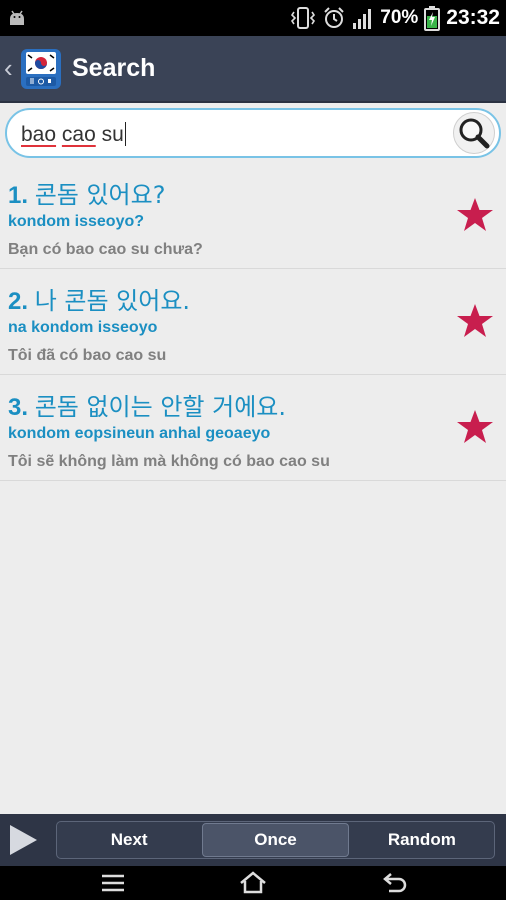  I want to click on play-icon, so click(23, 840).